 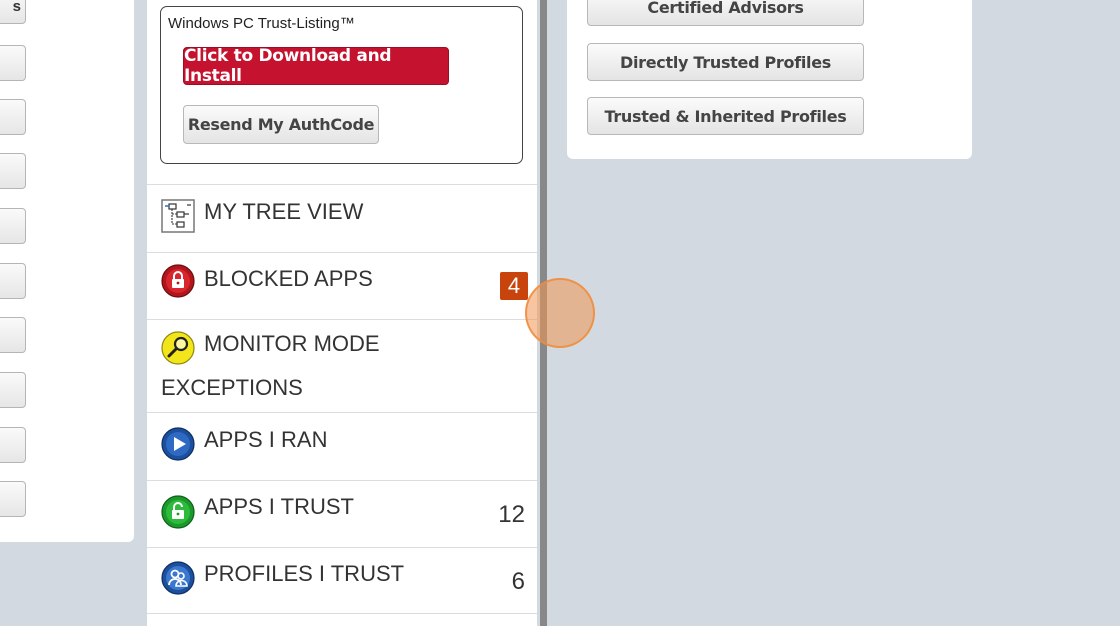 What do you see at coordinates (178, 512) in the screenshot?
I see `trusted-lock-icon` at bounding box center [178, 512].